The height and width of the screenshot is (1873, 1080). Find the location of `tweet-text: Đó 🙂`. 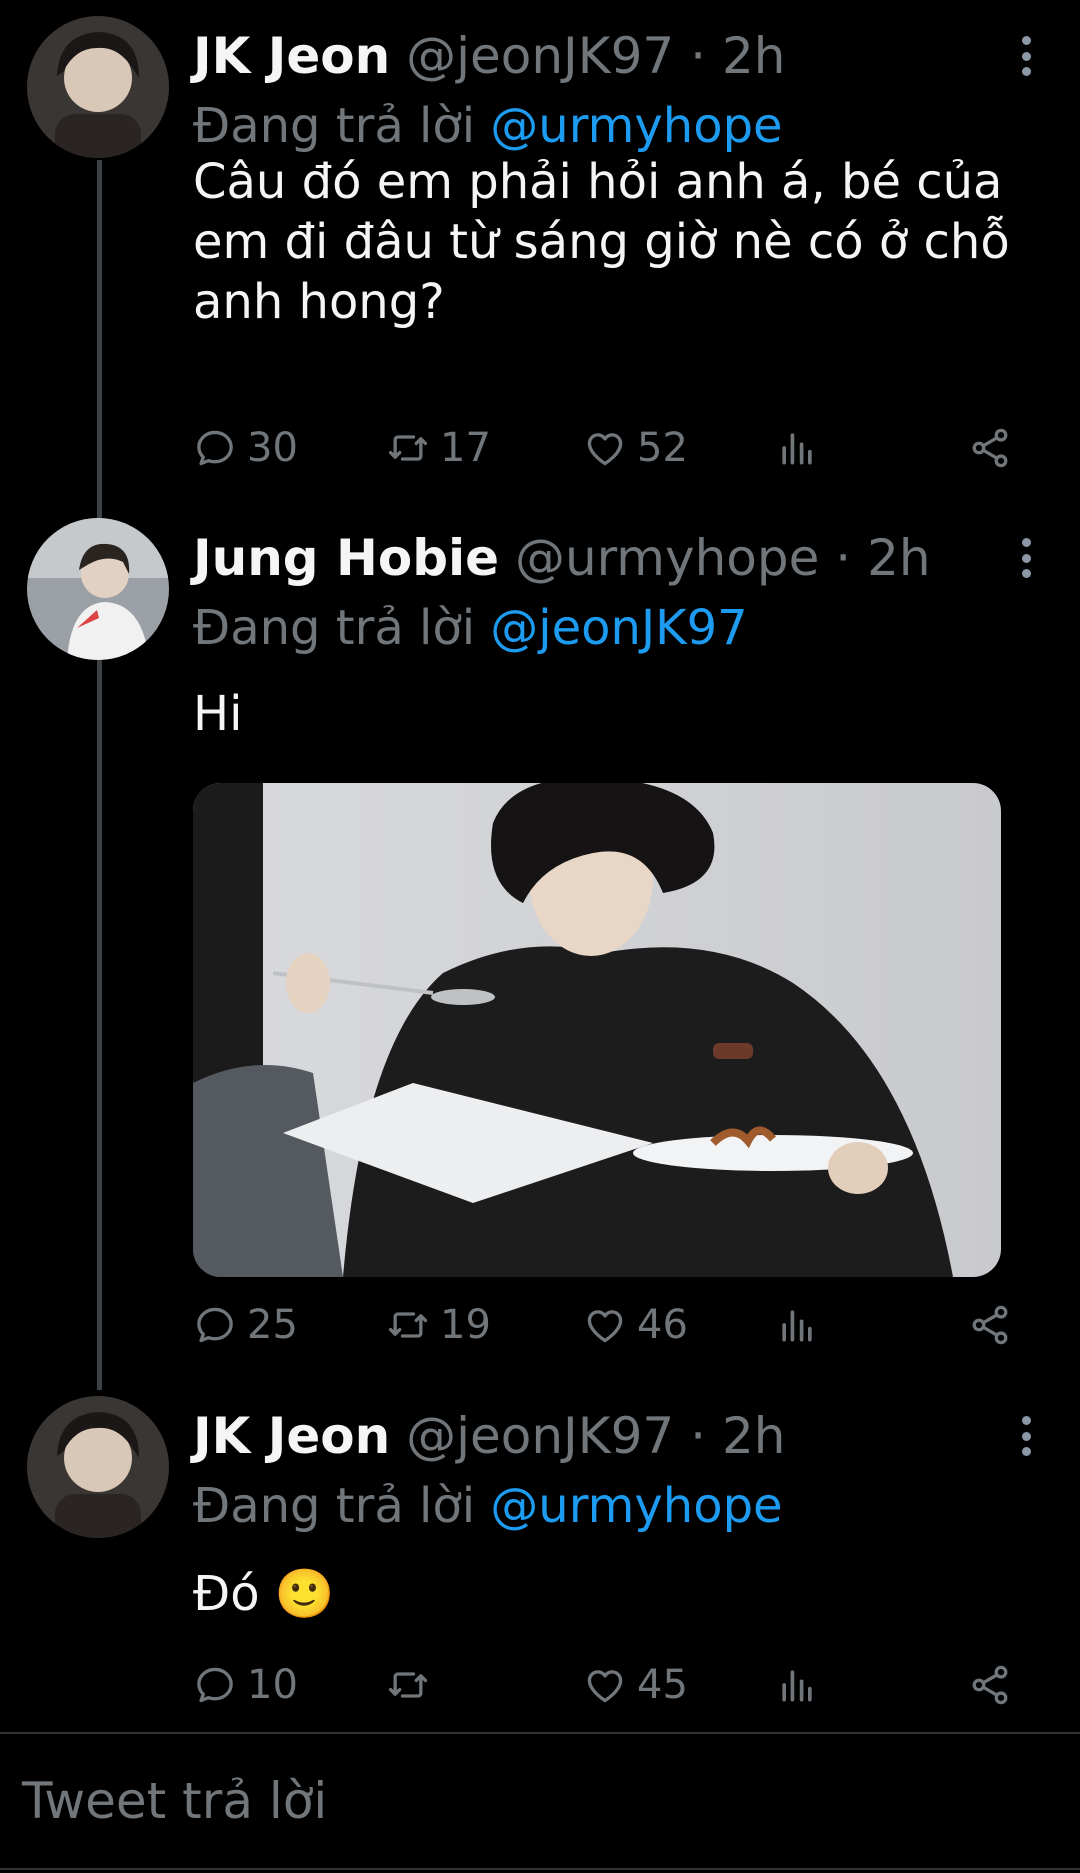

tweet-text: Đó 🙂 is located at coordinates (264, 1594).